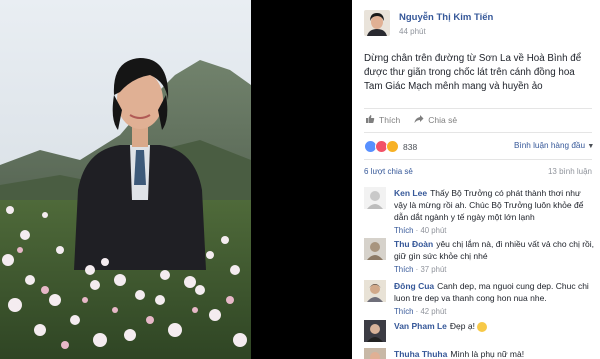 The image size is (600, 359). What do you see at coordinates (550, 145) in the screenshot?
I see `sort-label: Bình luận hàng đầu` at bounding box center [550, 145].